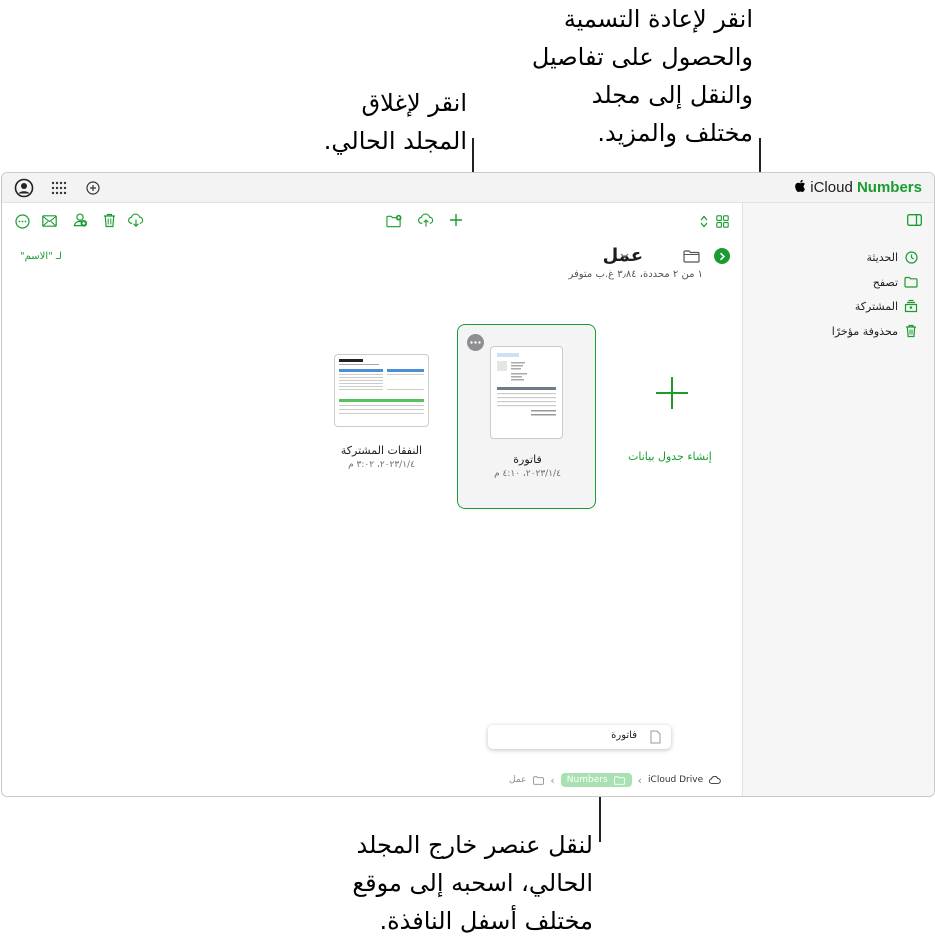 The width and height of the screenshot is (935, 948). I want to click on spreadsheet-file-icon, so click(655, 736).